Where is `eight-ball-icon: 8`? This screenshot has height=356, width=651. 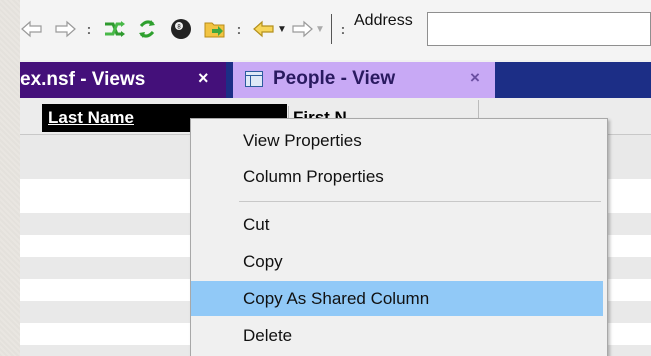
eight-ball-icon: 8 is located at coordinates (181, 29).